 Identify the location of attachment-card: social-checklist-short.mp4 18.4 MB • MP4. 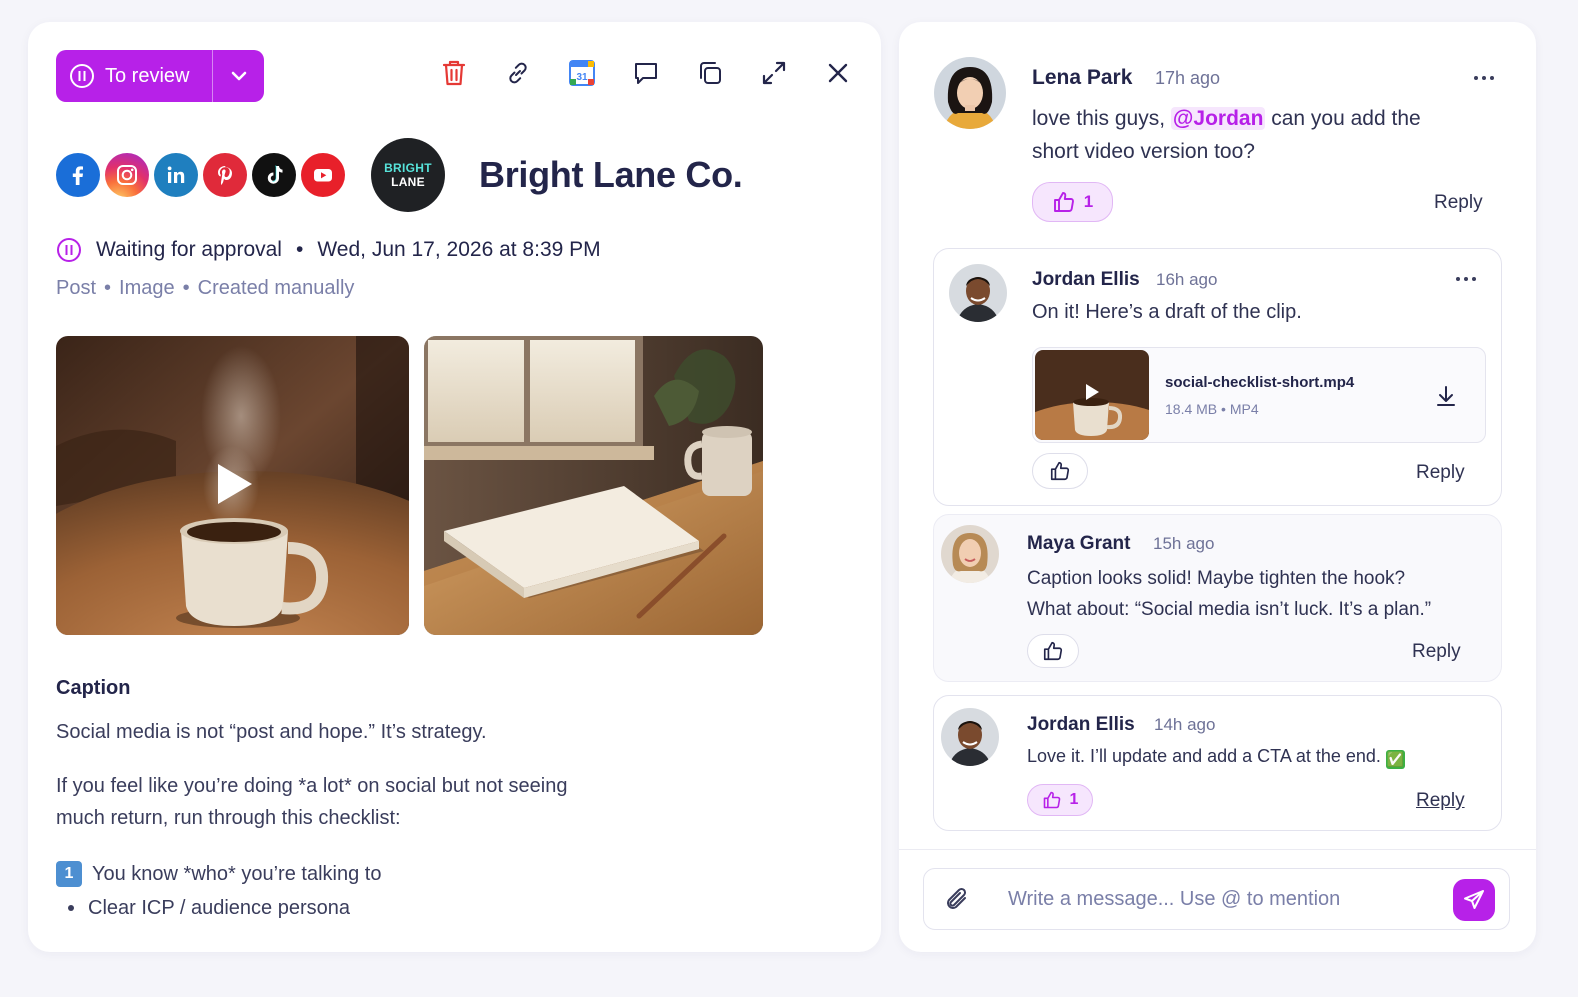
(1259, 395).